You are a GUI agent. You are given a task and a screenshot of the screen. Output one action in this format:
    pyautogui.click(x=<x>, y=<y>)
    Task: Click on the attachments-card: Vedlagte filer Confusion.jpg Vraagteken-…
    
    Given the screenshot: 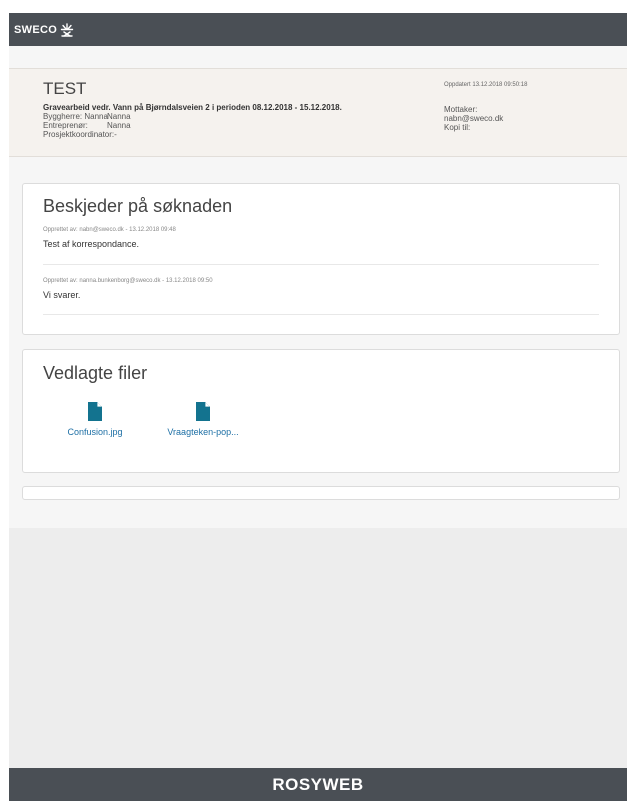 What is the action you would take?
    pyautogui.click(x=321, y=411)
    